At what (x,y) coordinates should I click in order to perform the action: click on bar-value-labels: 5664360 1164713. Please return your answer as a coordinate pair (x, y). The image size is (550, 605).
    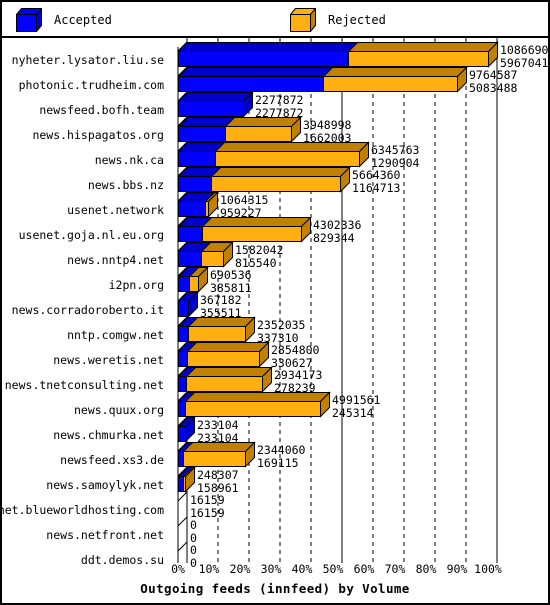
    Looking at the image, I should click on (376, 181).